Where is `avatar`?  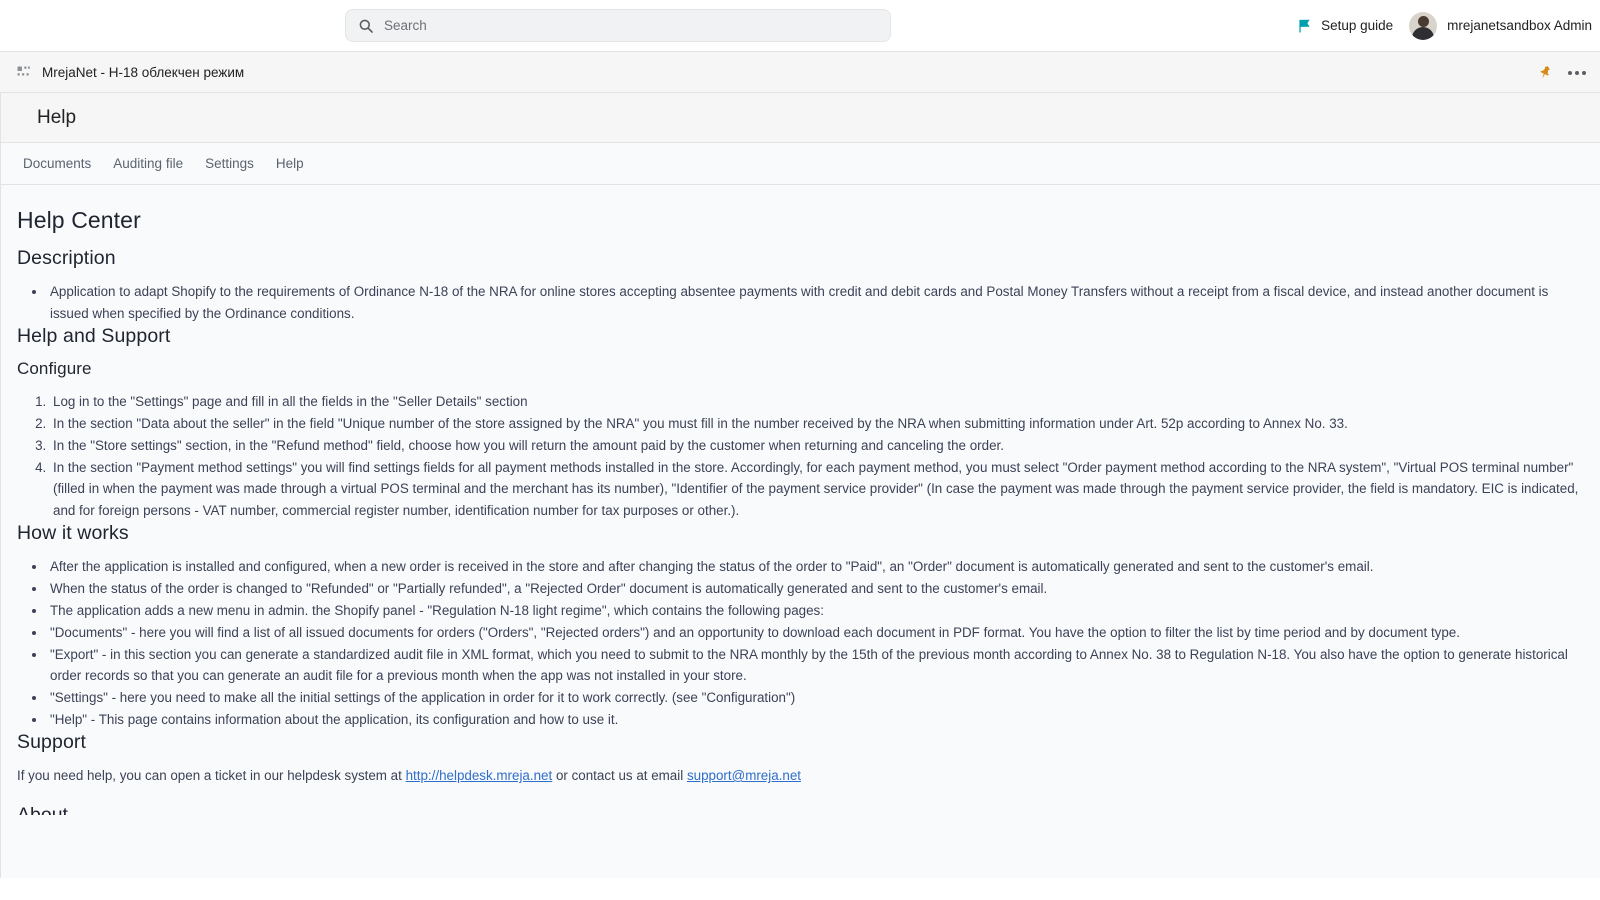 avatar is located at coordinates (1423, 25).